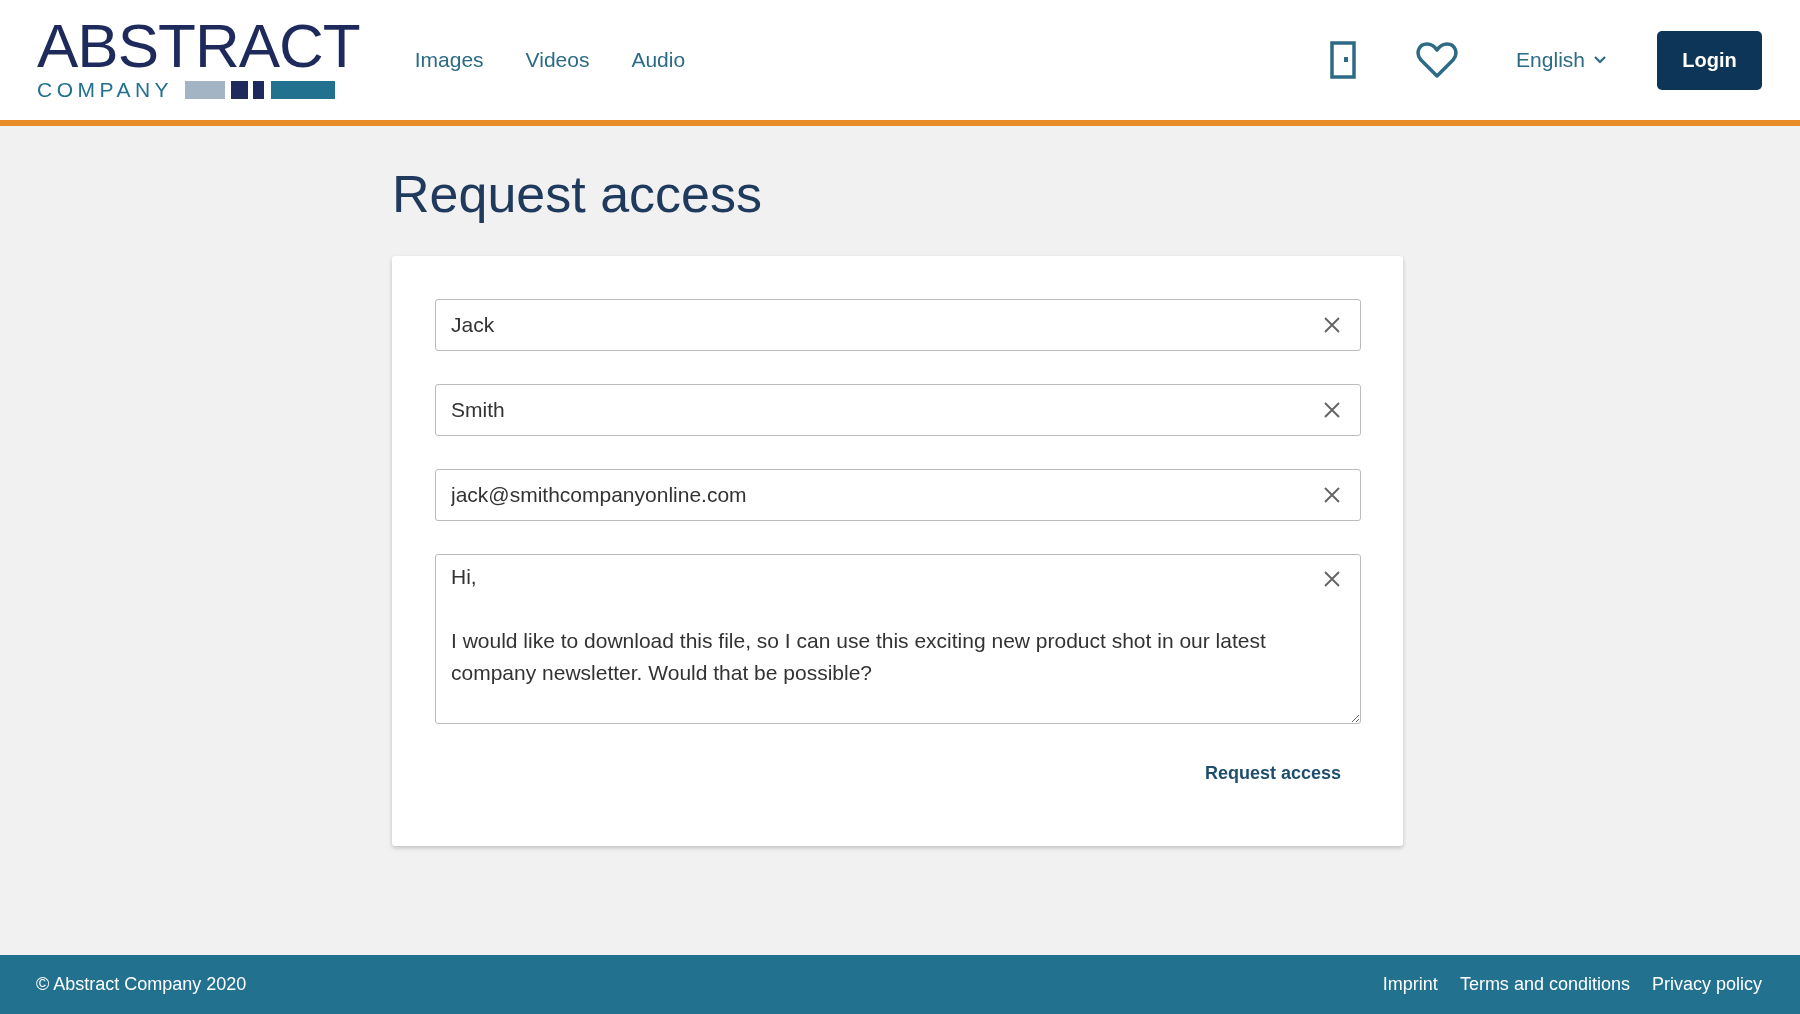  I want to click on chevron-down-icon, so click(1600, 60).